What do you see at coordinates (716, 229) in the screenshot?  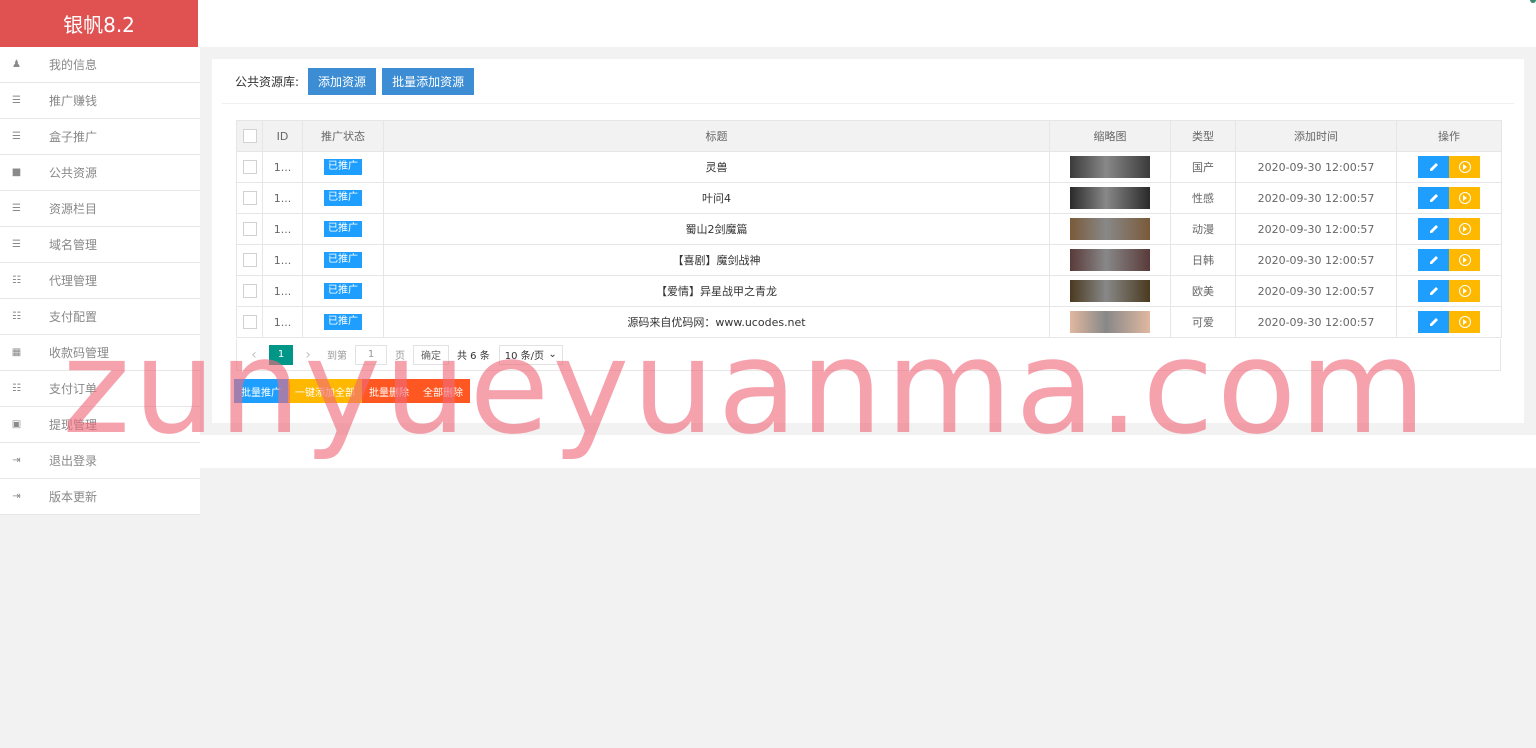 I see `row-title: 蜀山2剑魔篇` at bounding box center [716, 229].